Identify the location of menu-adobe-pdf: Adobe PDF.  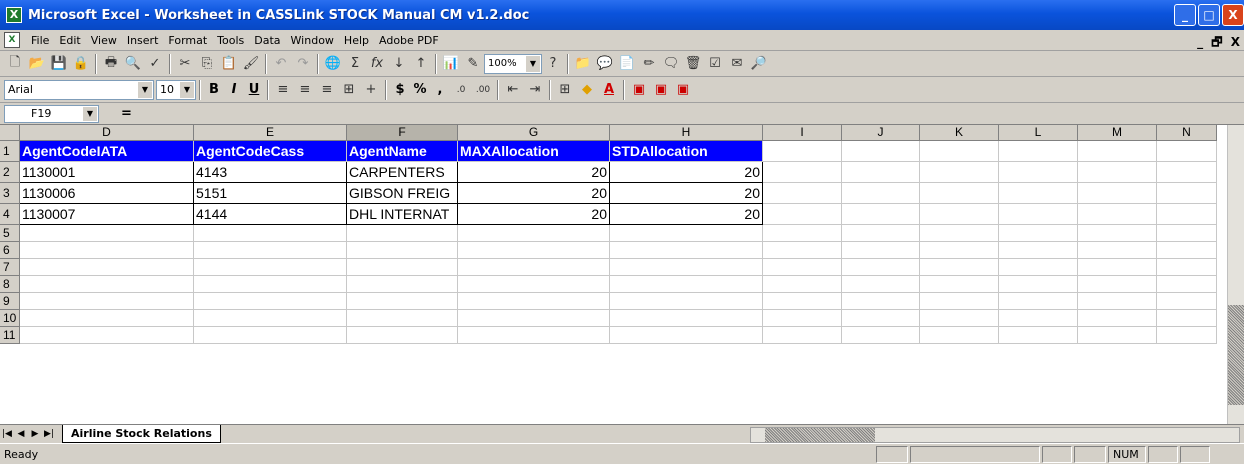
(409, 40).